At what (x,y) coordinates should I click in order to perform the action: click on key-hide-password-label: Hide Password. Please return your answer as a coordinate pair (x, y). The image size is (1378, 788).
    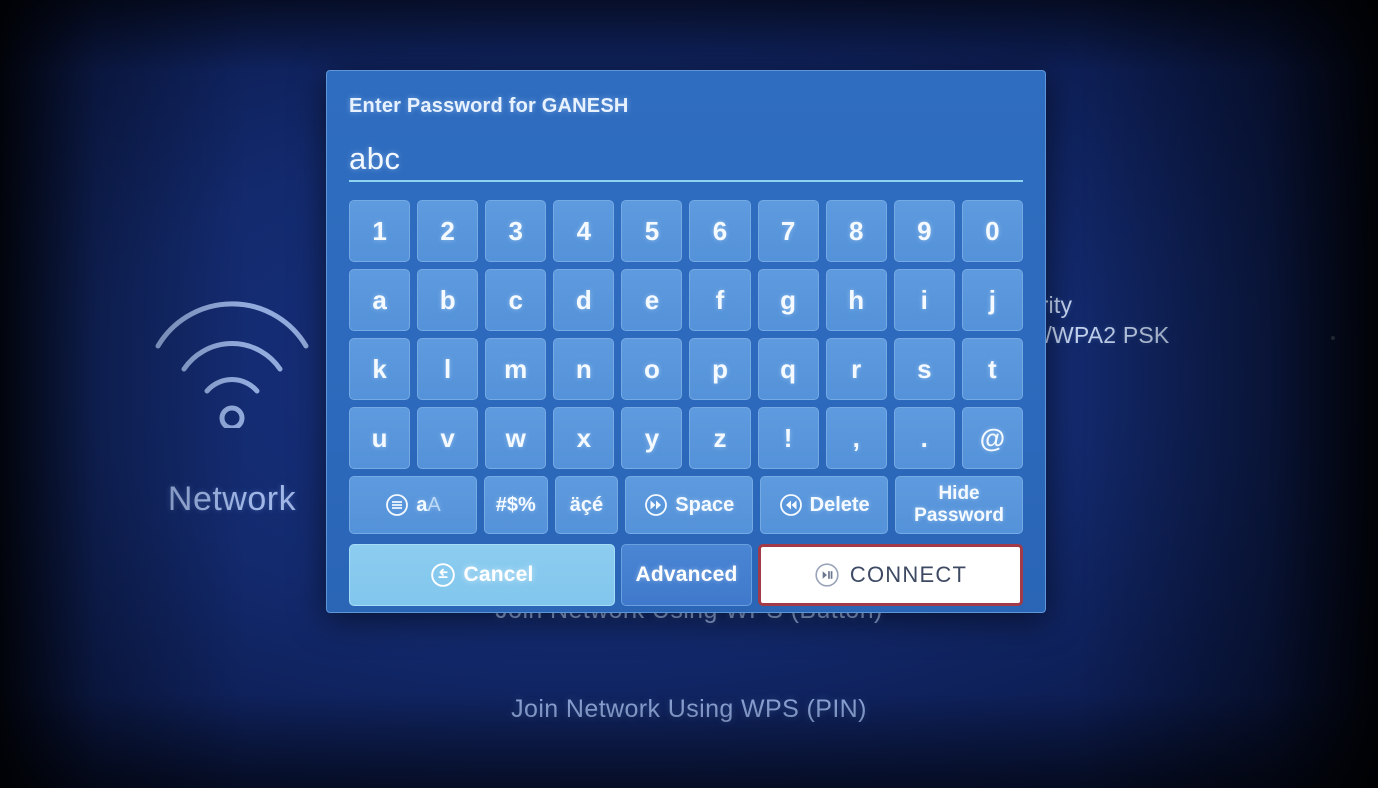
    Looking at the image, I should click on (959, 505).